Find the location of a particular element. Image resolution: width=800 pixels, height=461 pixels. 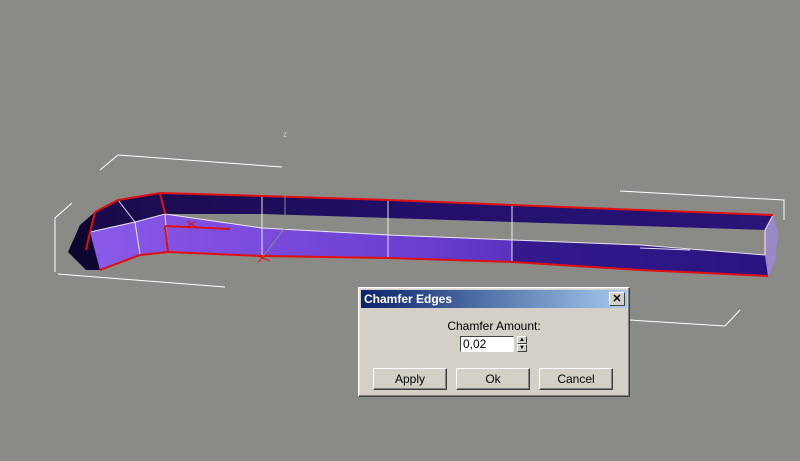

z-axis-label: z is located at coordinates (285, 134).